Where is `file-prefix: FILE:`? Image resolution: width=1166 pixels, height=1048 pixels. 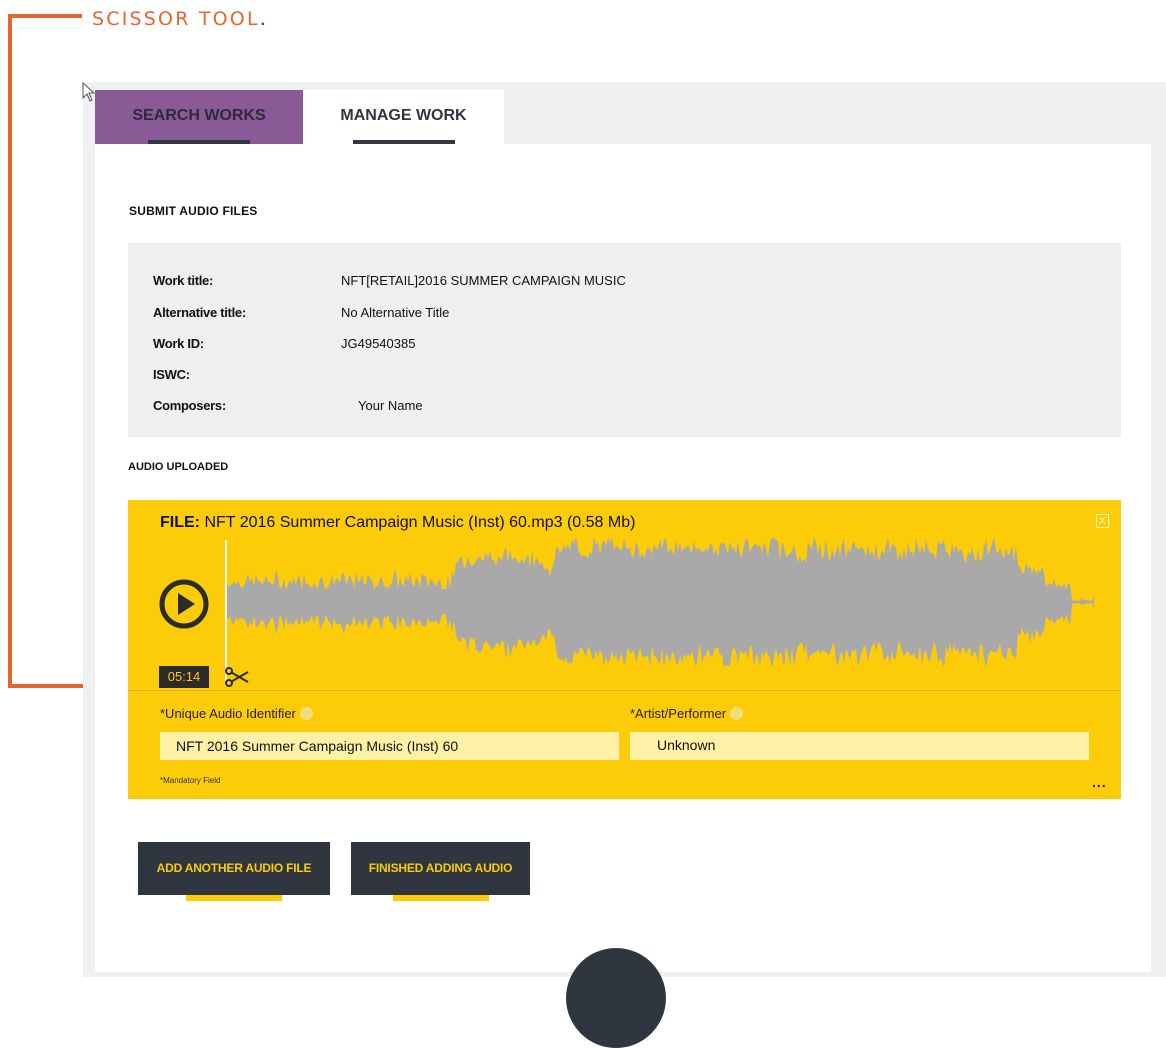
file-prefix: FILE: is located at coordinates (180, 522).